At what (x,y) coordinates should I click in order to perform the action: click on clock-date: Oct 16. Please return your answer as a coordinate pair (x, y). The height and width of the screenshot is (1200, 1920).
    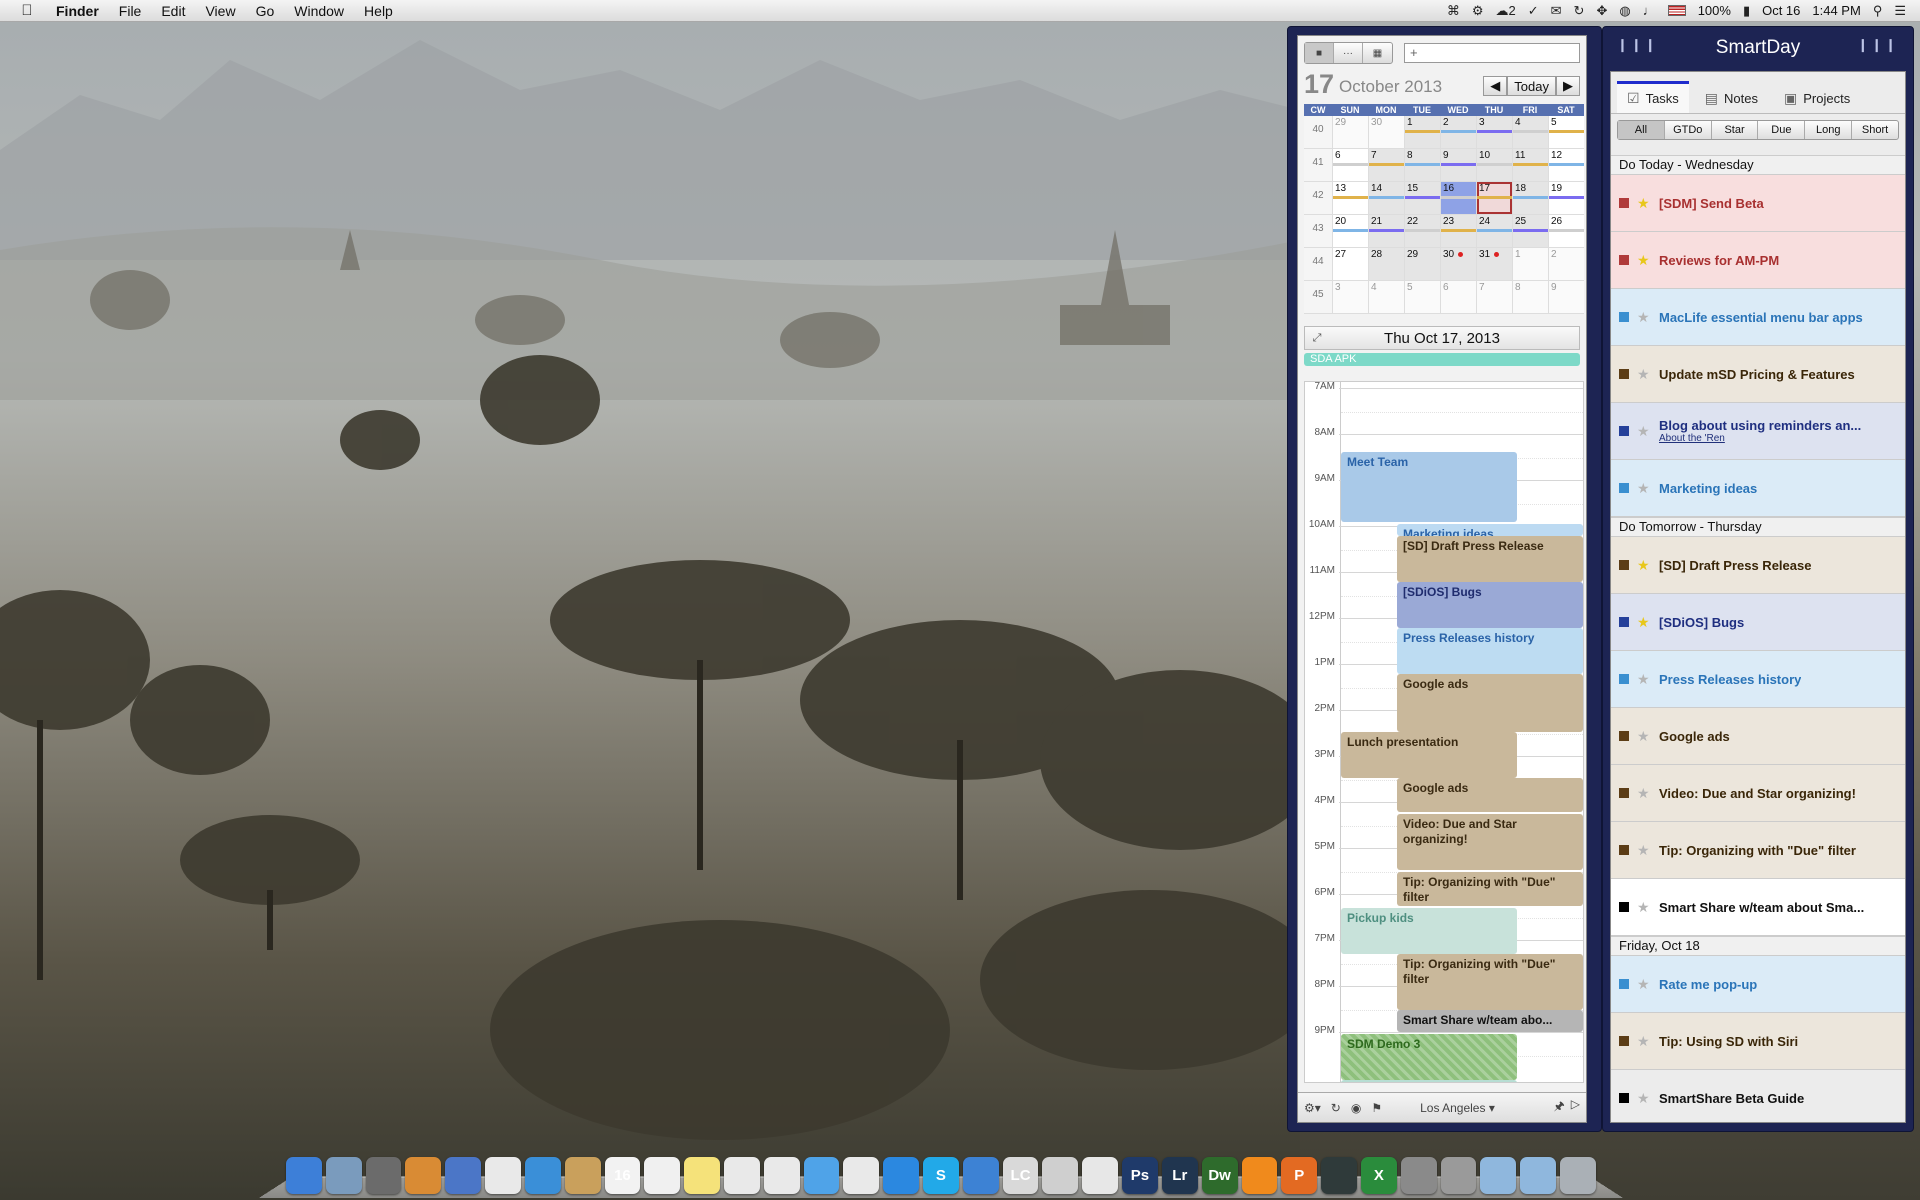
    Looking at the image, I should click on (1781, 10).